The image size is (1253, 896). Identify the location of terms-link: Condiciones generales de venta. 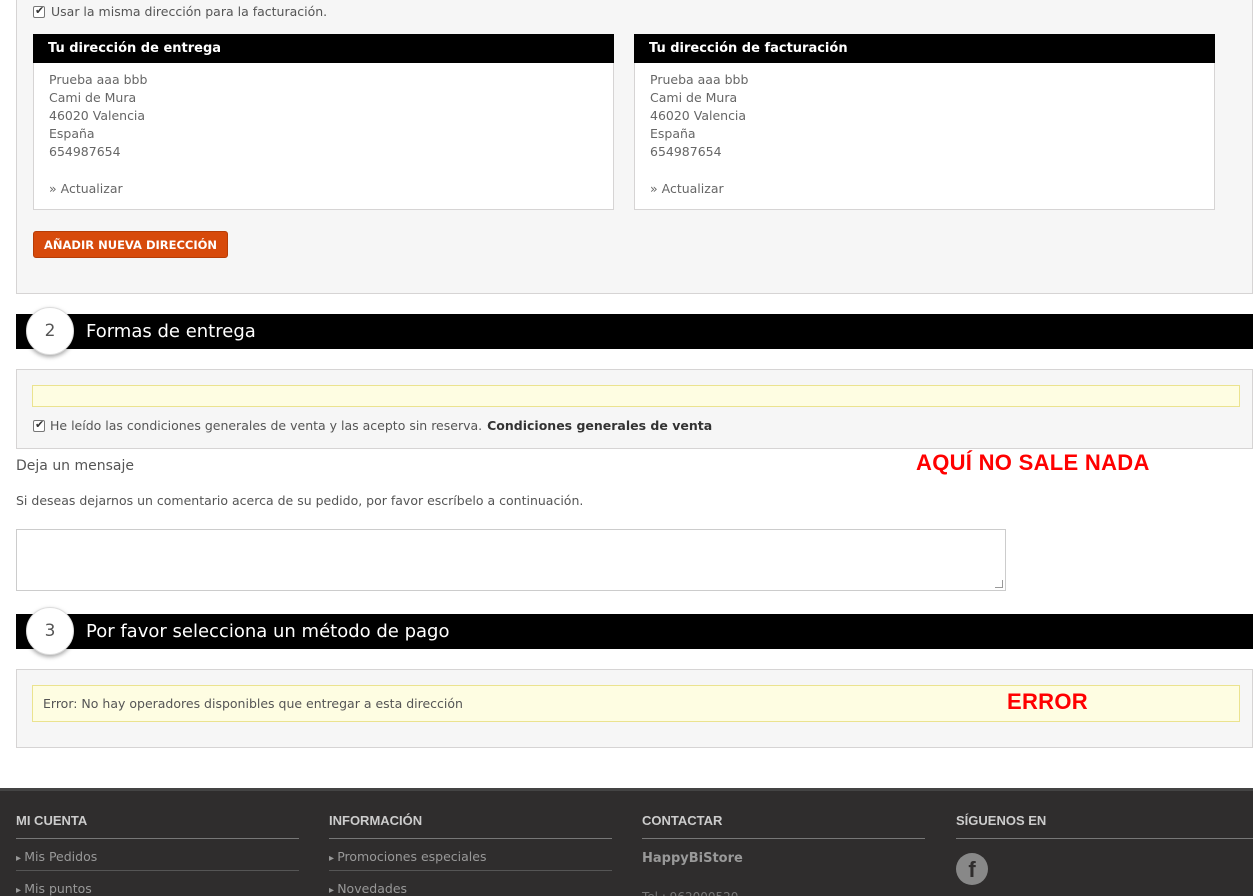
(599, 425).